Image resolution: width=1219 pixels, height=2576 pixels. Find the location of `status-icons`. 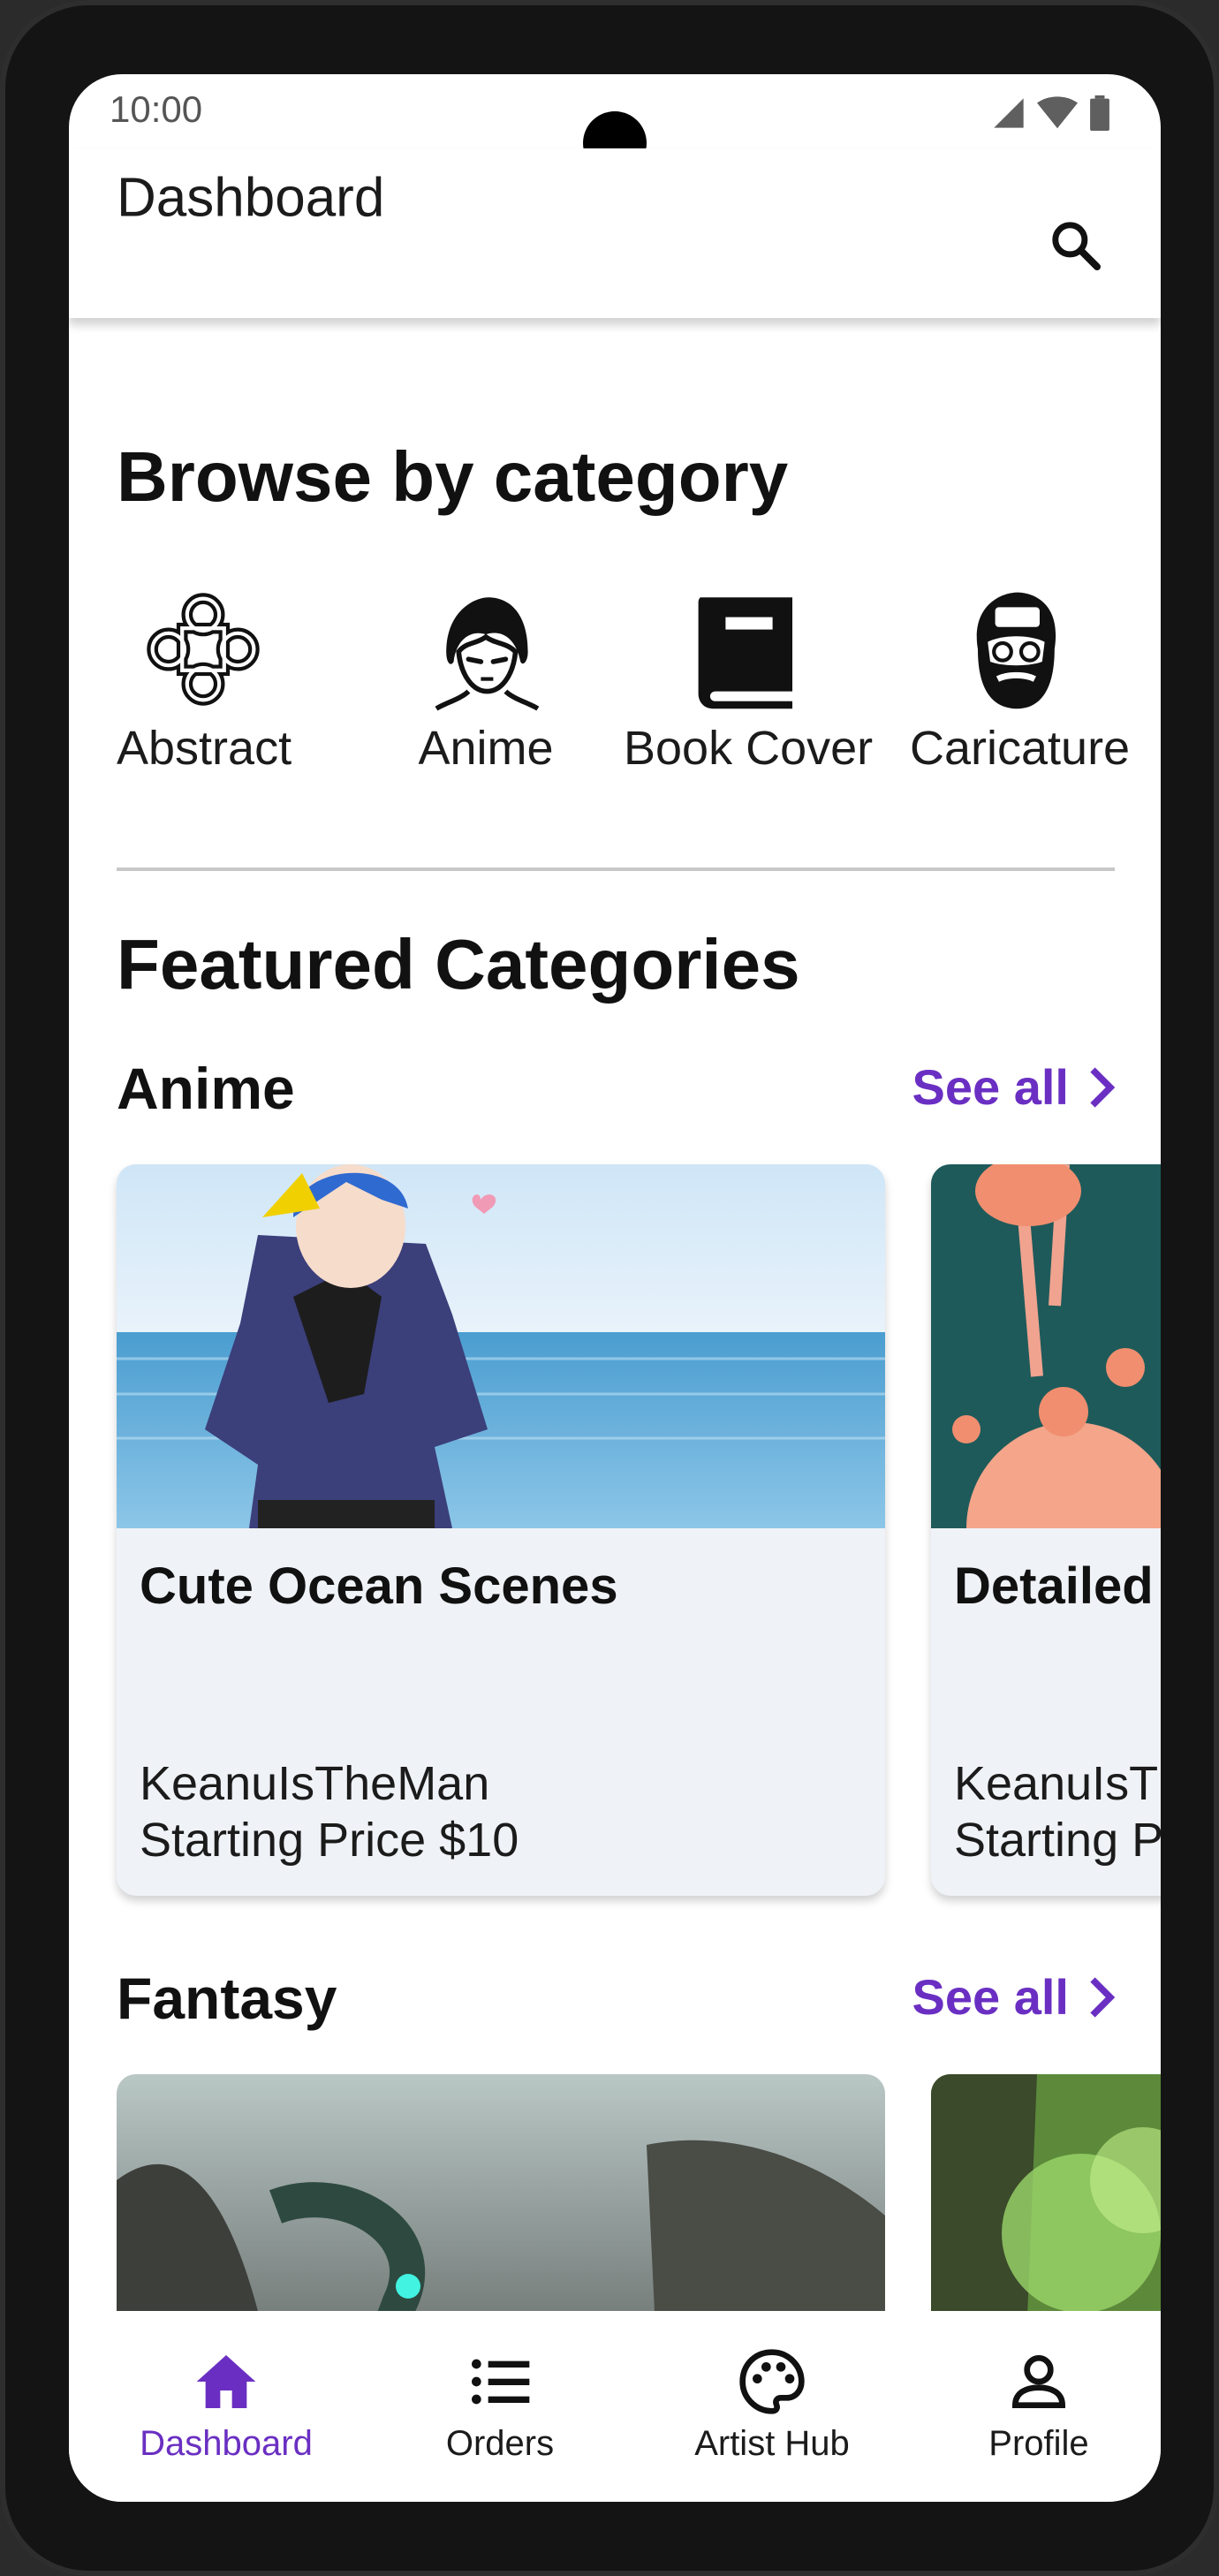

status-icons is located at coordinates (1051, 114).